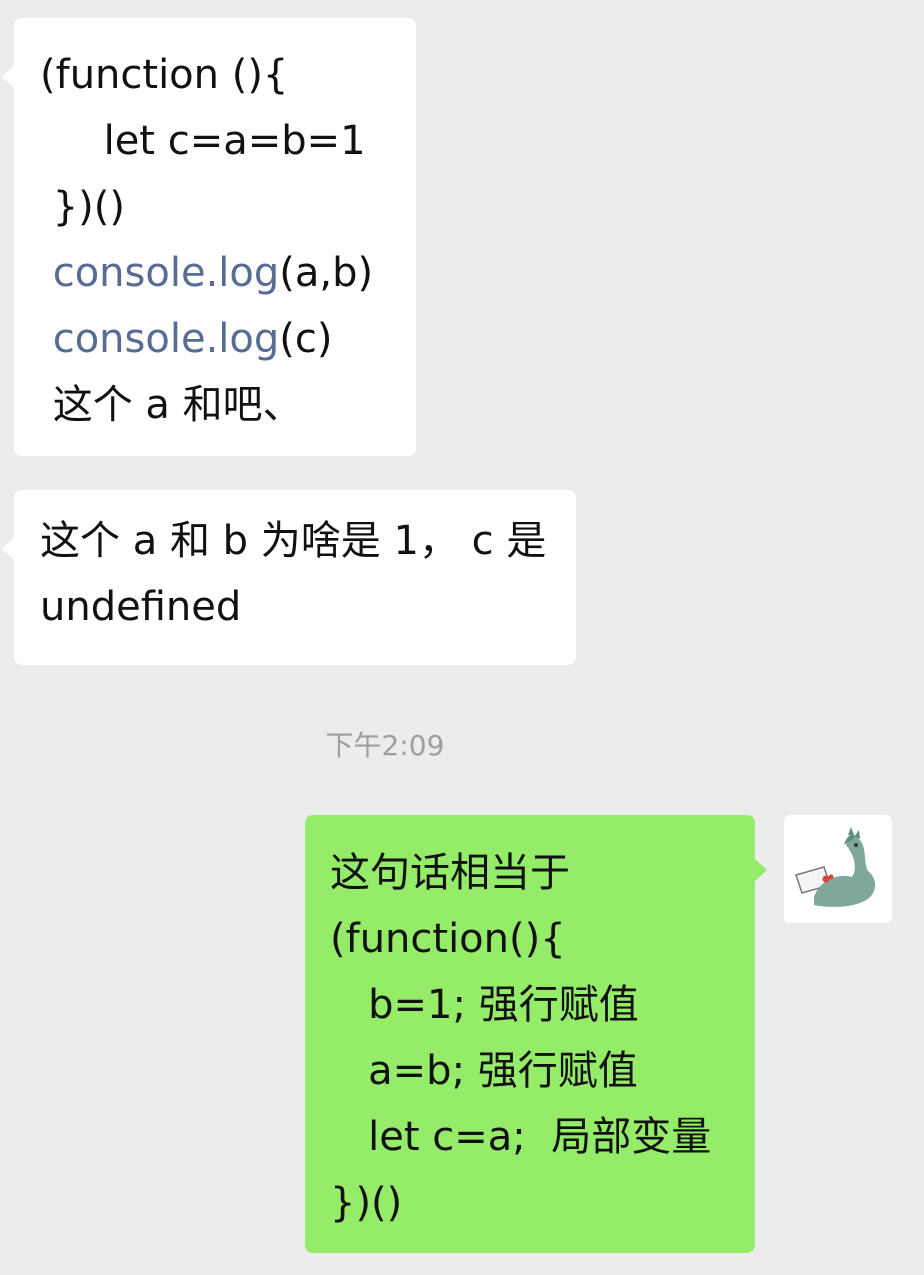 Image resolution: width=924 pixels, height=1275 pixels. What do you see at coordinates (203, 141) in the screenshot?
I see `message-line: let c=a=b=1` at bounding box center [203, 141].